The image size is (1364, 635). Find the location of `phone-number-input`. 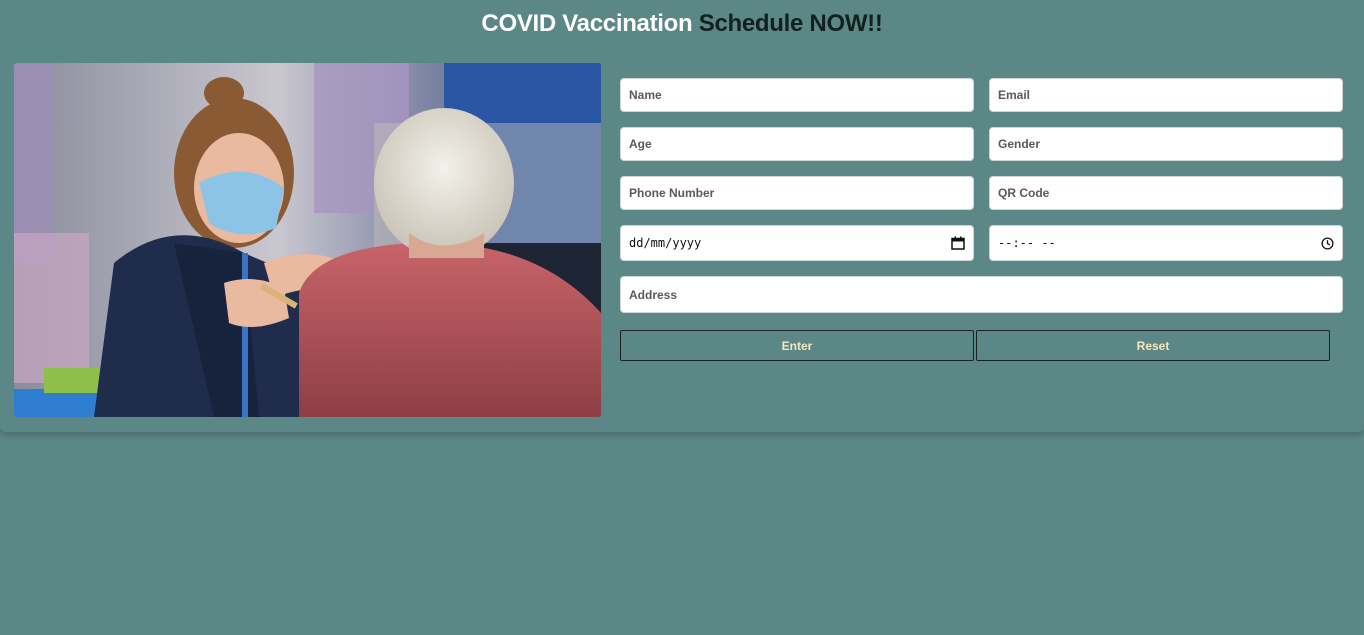

phone-number-input is located at coordinates (797, 193).